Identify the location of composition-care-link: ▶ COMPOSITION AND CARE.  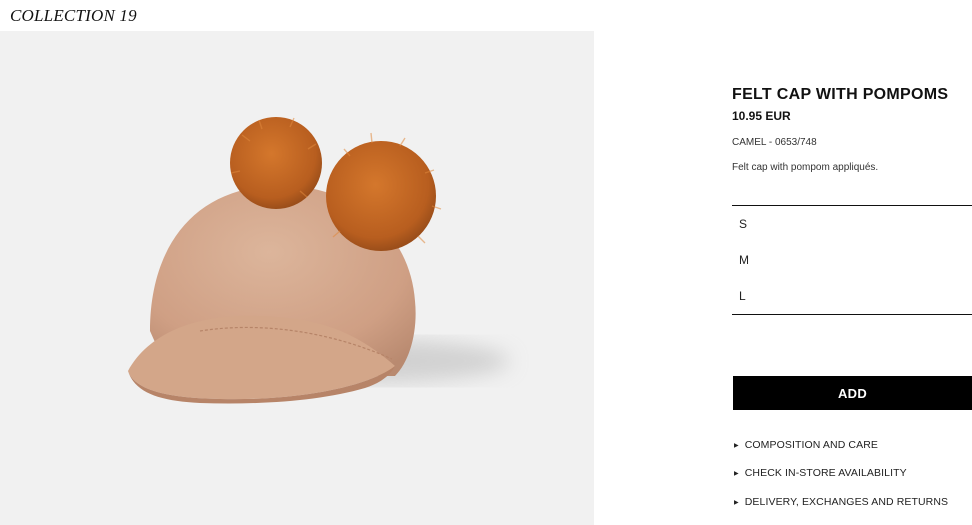
(805, 445).